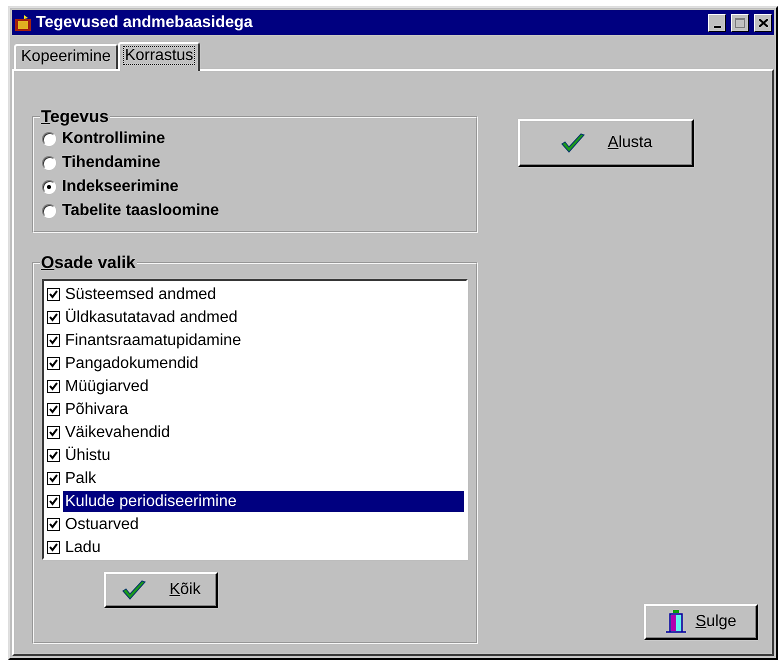  I want to click on start-button: Alusta, so click(606, 143).